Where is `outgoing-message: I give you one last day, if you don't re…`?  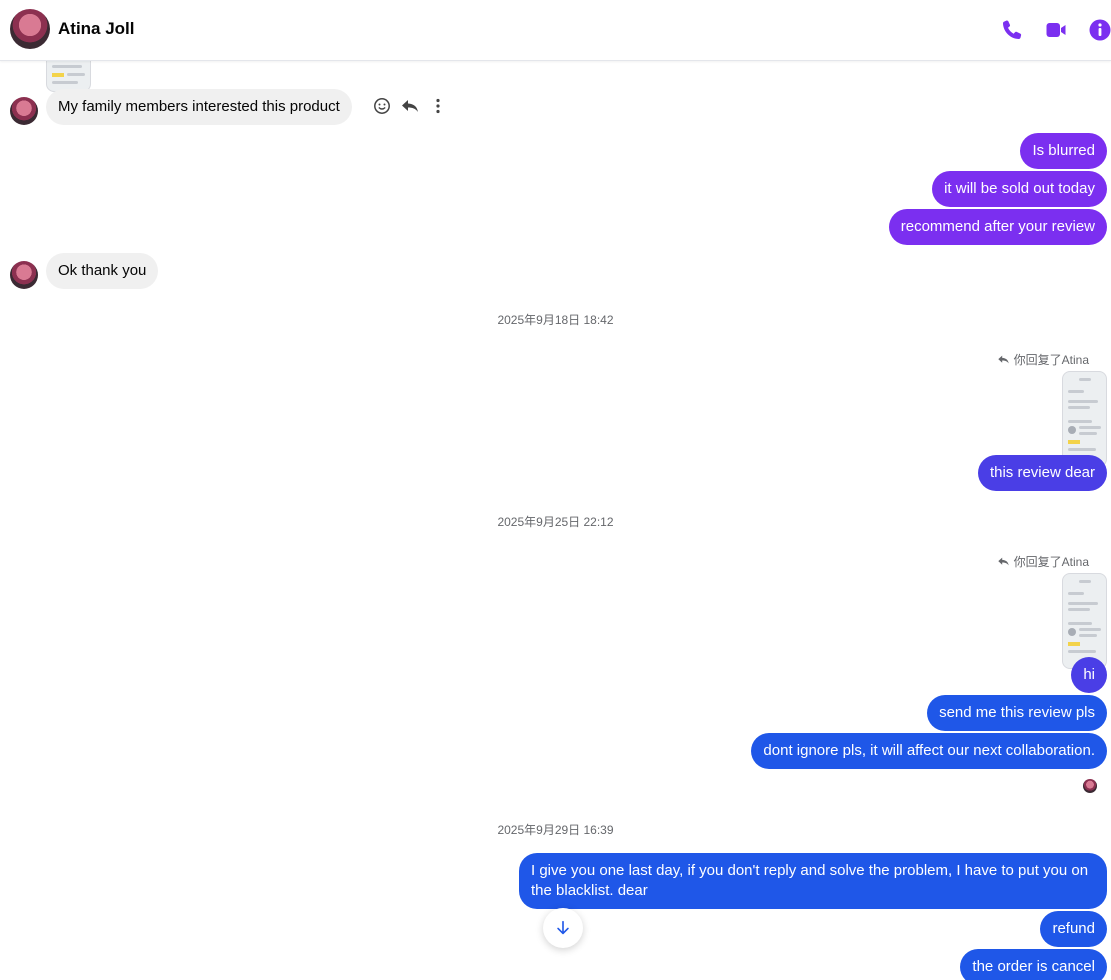
outgoing-message: I give you one last day, if you don't re… is located at coordinates (813, 881).